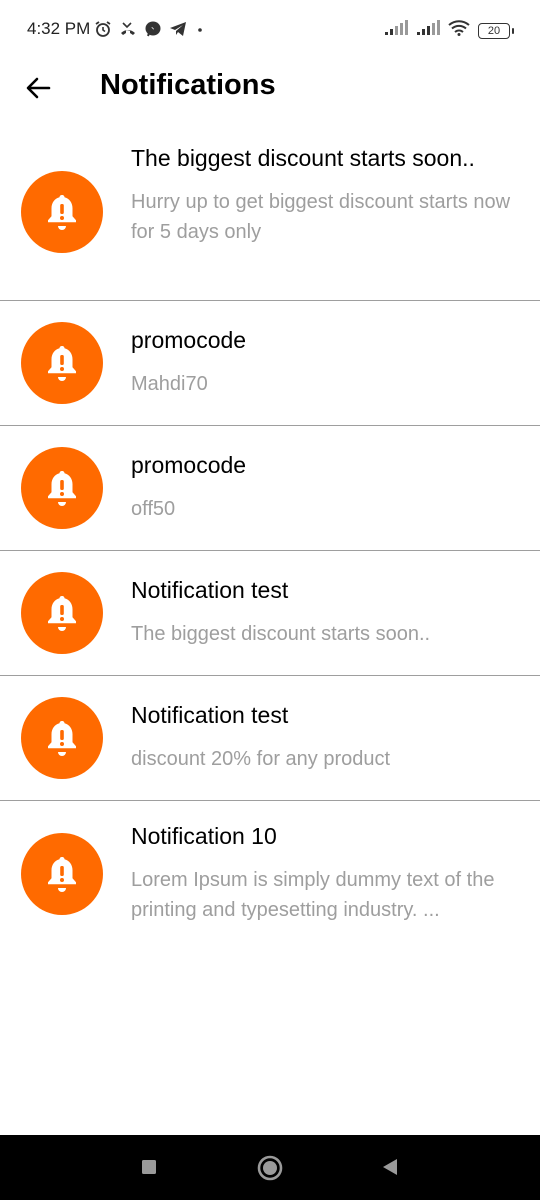  I want to click on status-time: 4:32 PM, so click(59, 28).